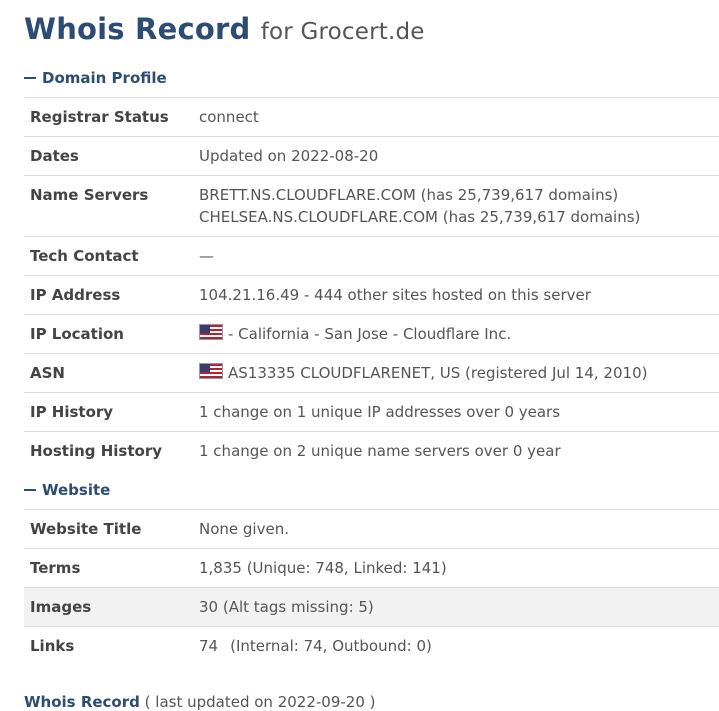  I want to click on row-label: Terms, so click(55, 568).